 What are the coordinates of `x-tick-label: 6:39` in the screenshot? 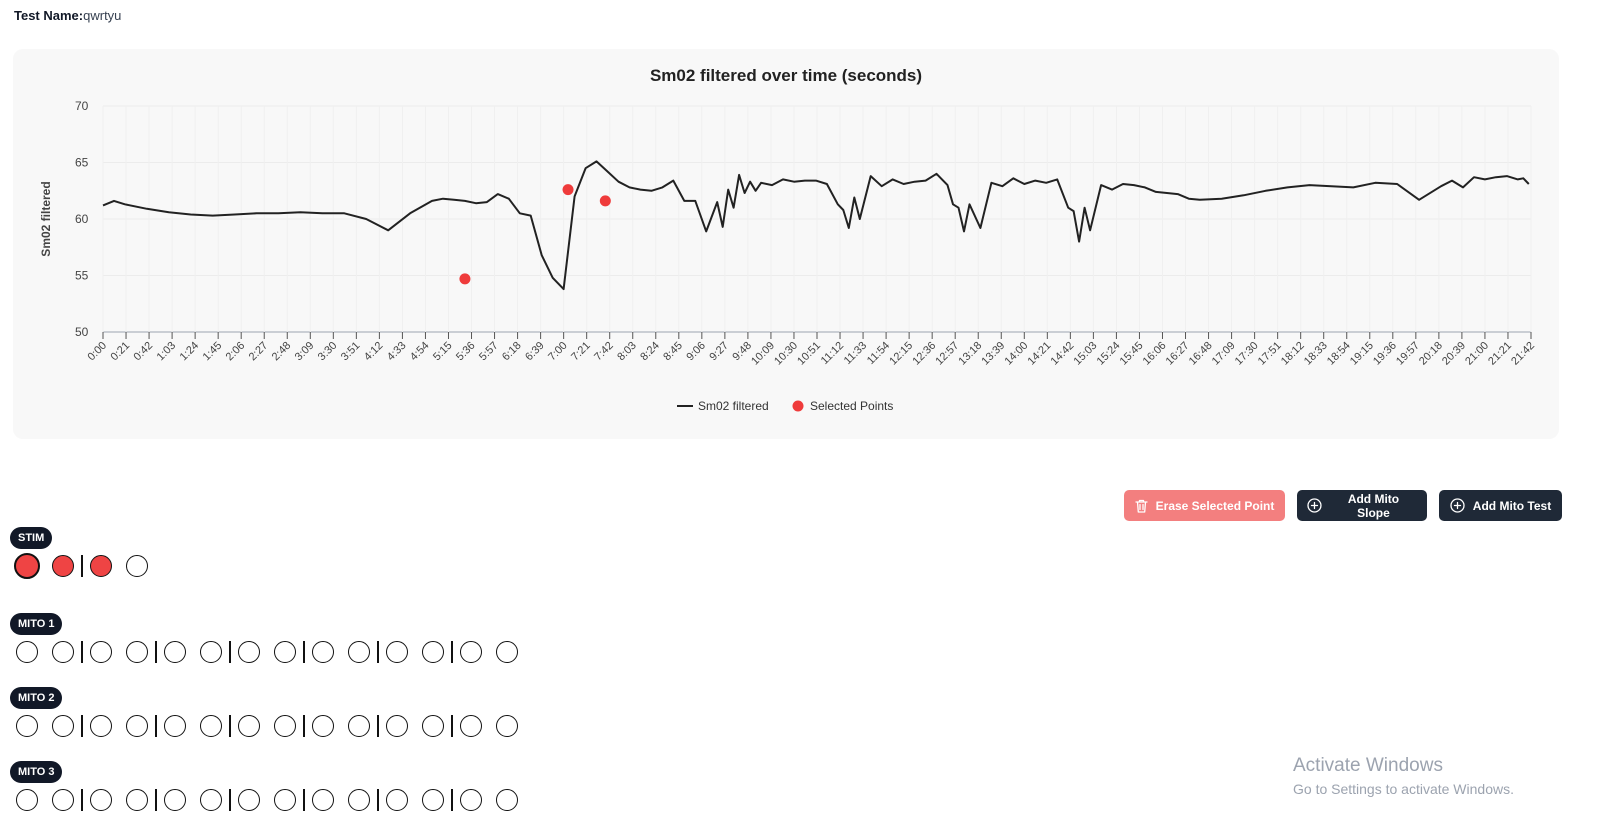 It's located at (535, 352).